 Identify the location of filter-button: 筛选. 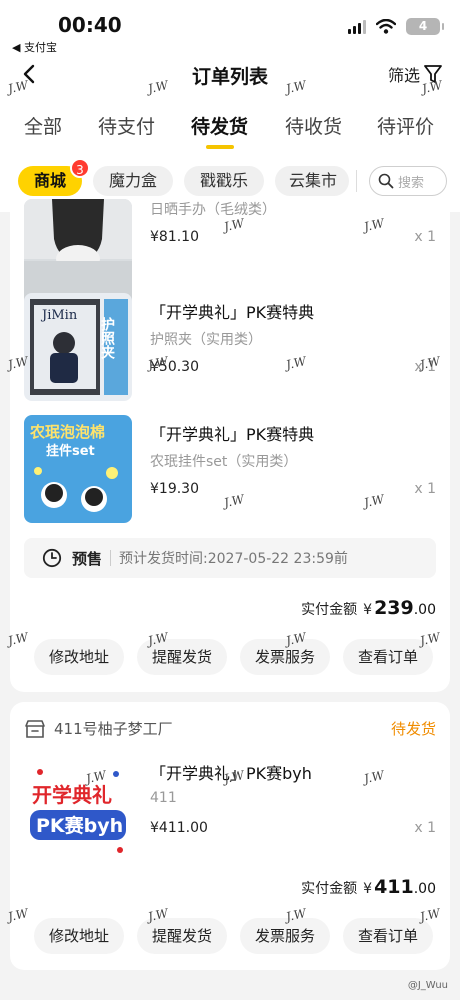
(415, 74).